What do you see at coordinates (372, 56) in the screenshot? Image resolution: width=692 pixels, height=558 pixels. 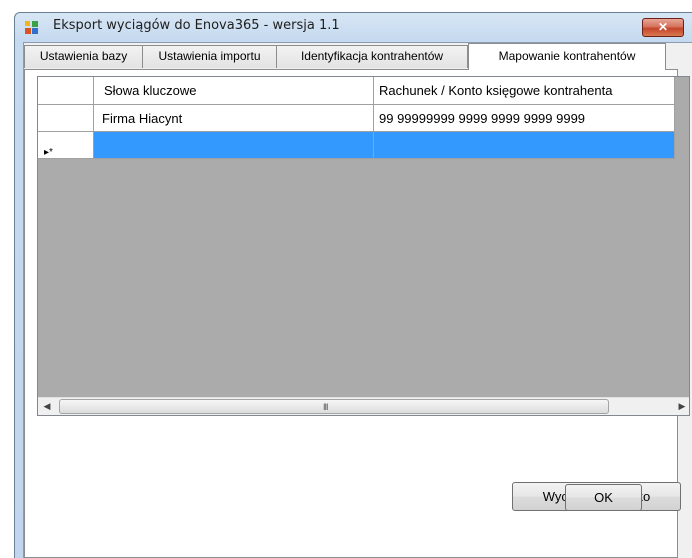 I see `tab-identyfikacja-kontrahentow: Identyfikacja kontrahentów` at bounding box center [372, 56].